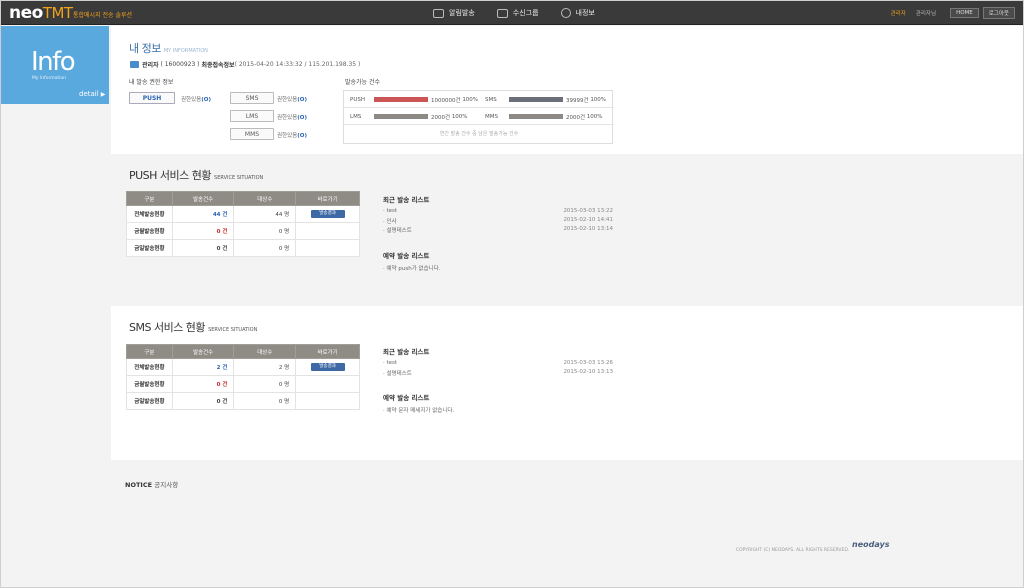 Image resolution: width=1024 pixels, height=588 pixels. Describe the element at coordinates (498, 268) in the screenshot. I see `push-reserved-list: · 예약 push가 없습니다.` at that location.